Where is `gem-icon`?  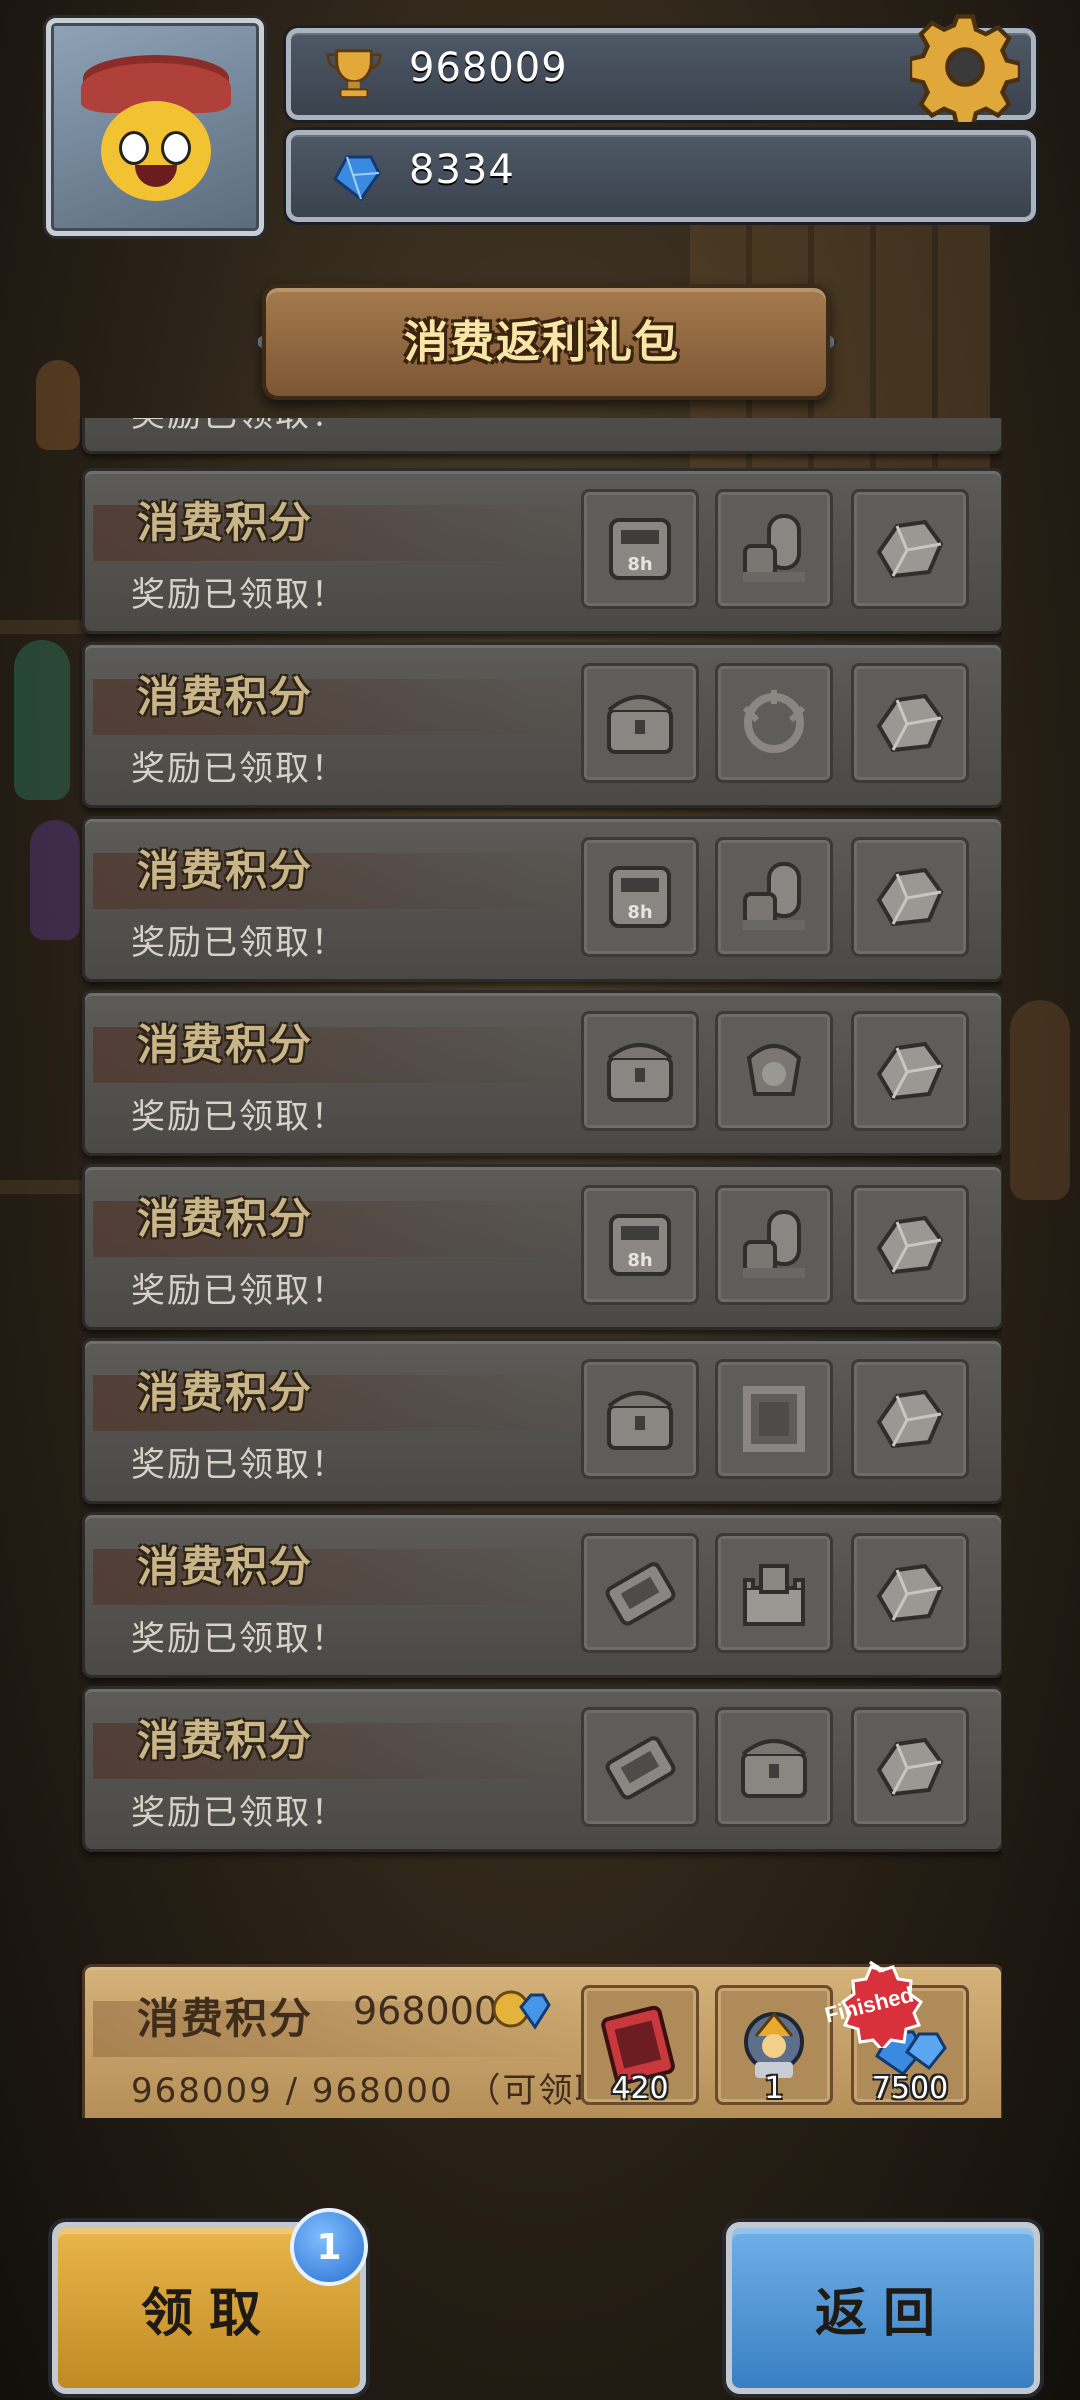
gem-icon is located at coordinates (357, 178).